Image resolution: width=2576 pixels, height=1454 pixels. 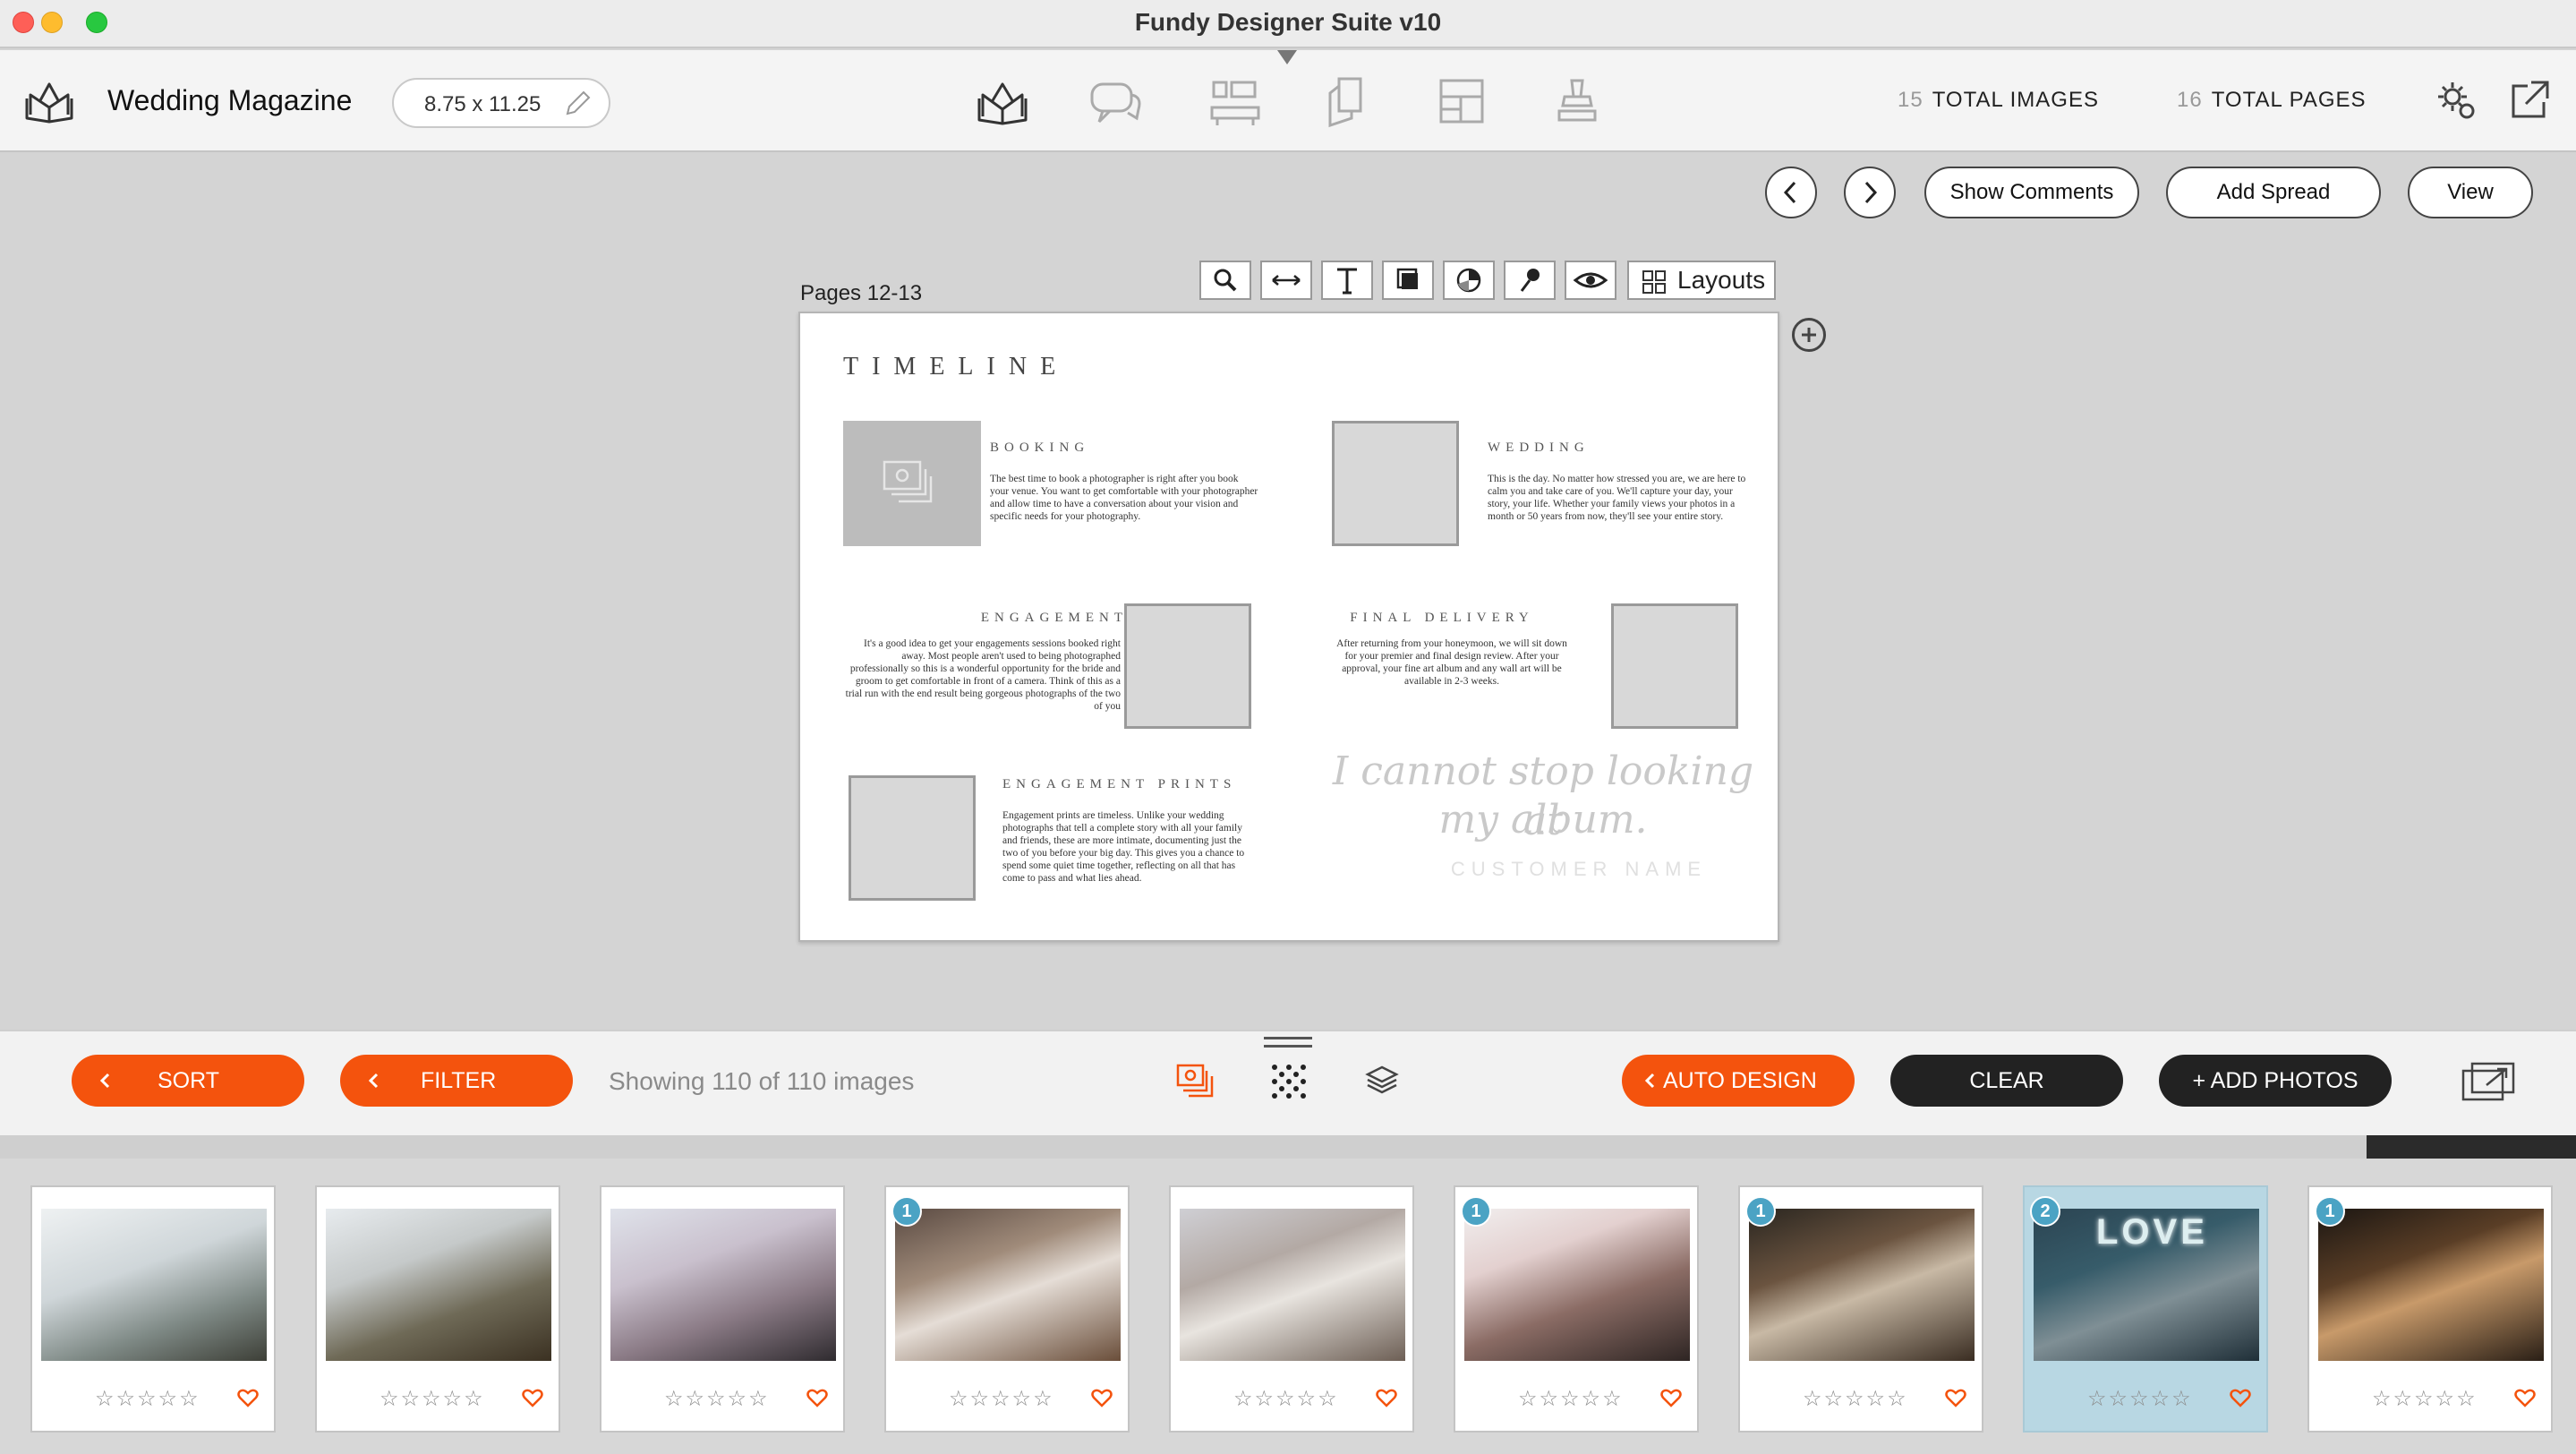 What do you see at coordinates (1543, 819) in the screenshot?
I see `quote-line-2: my album.` at bounding box center [1543, 819].